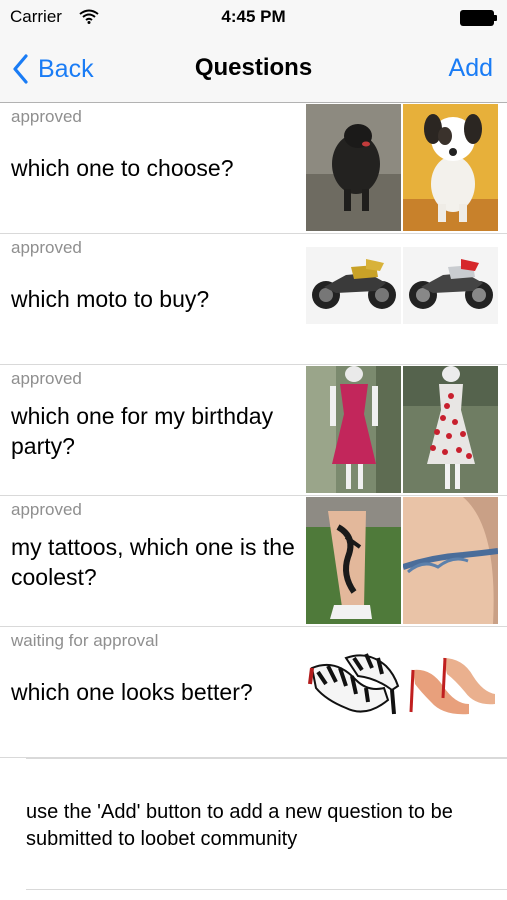  I want to click on leg-tattoo-photo, so click(353, 560).